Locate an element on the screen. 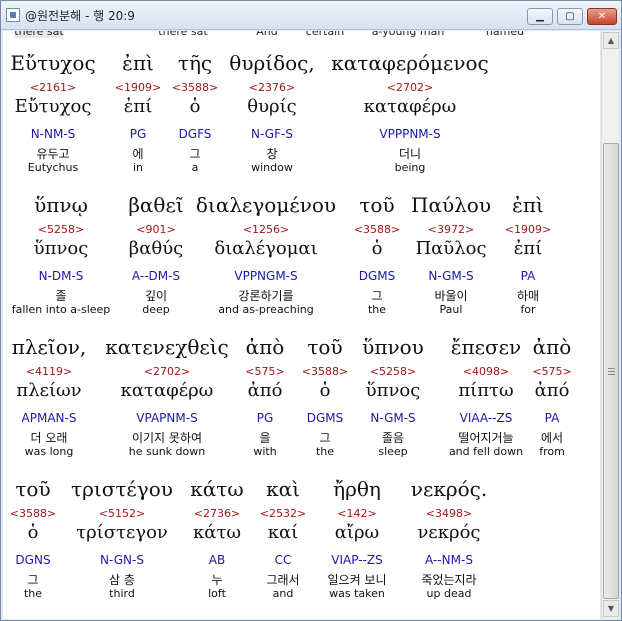  scroll-thumb is located at coordinates (611, 371).